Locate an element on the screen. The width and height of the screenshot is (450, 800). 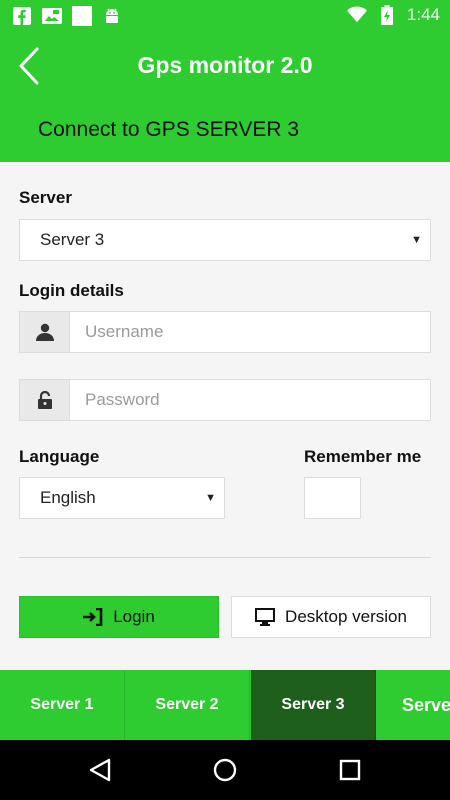
tab-server-2: Server 2 is located at coordinates (187, 705).